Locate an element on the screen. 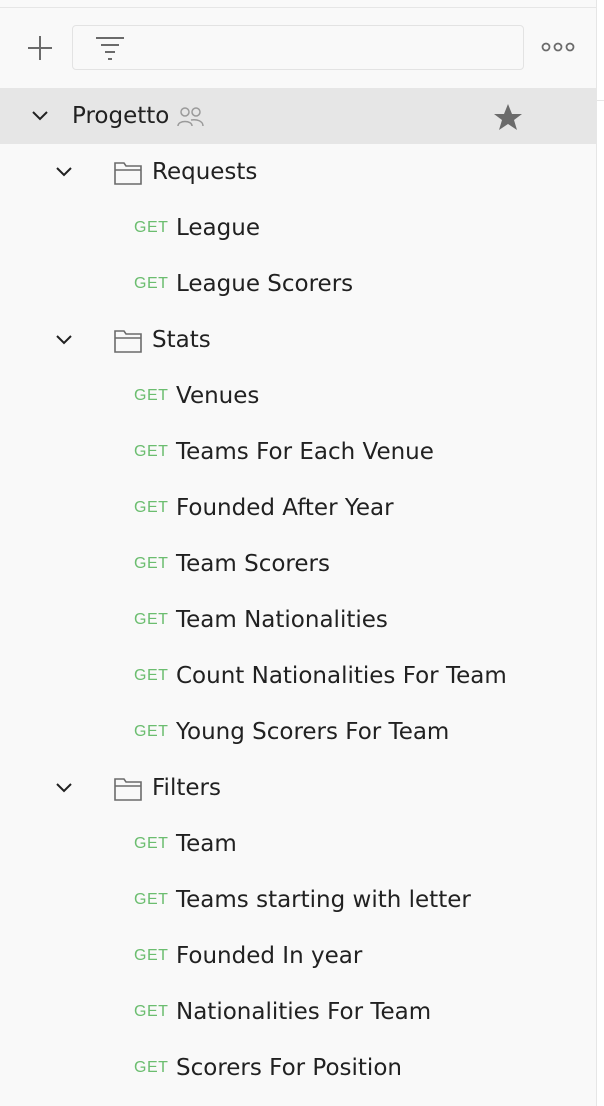 This screenshot has width=604, height=1106. request-row: GET Teams starting with letter is located at coordinates (298, 900).